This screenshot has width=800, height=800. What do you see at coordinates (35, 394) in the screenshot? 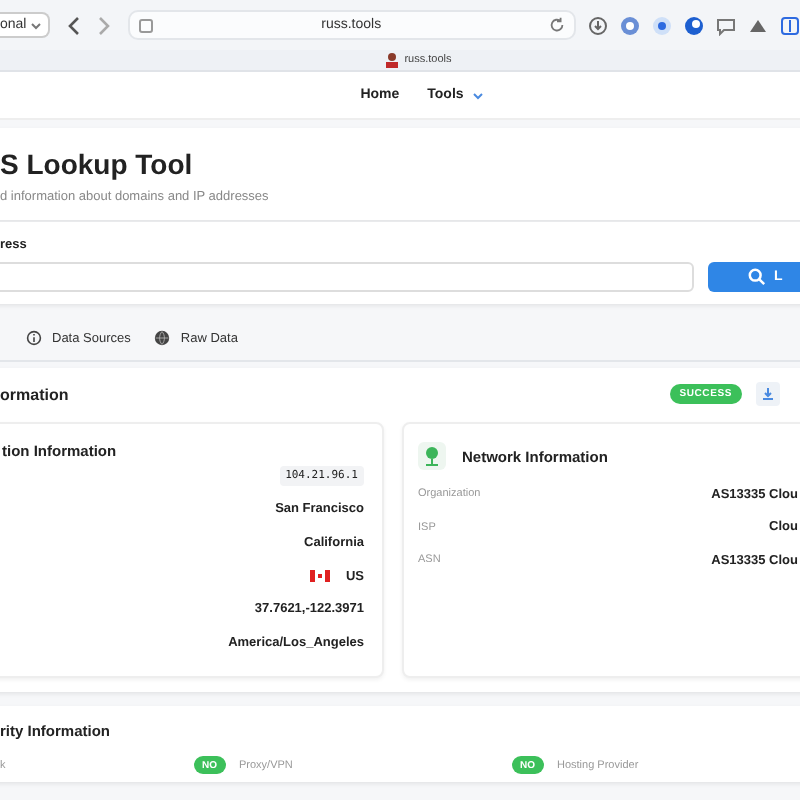
I see `section-title: ormation` at bounding box center [35, 394].